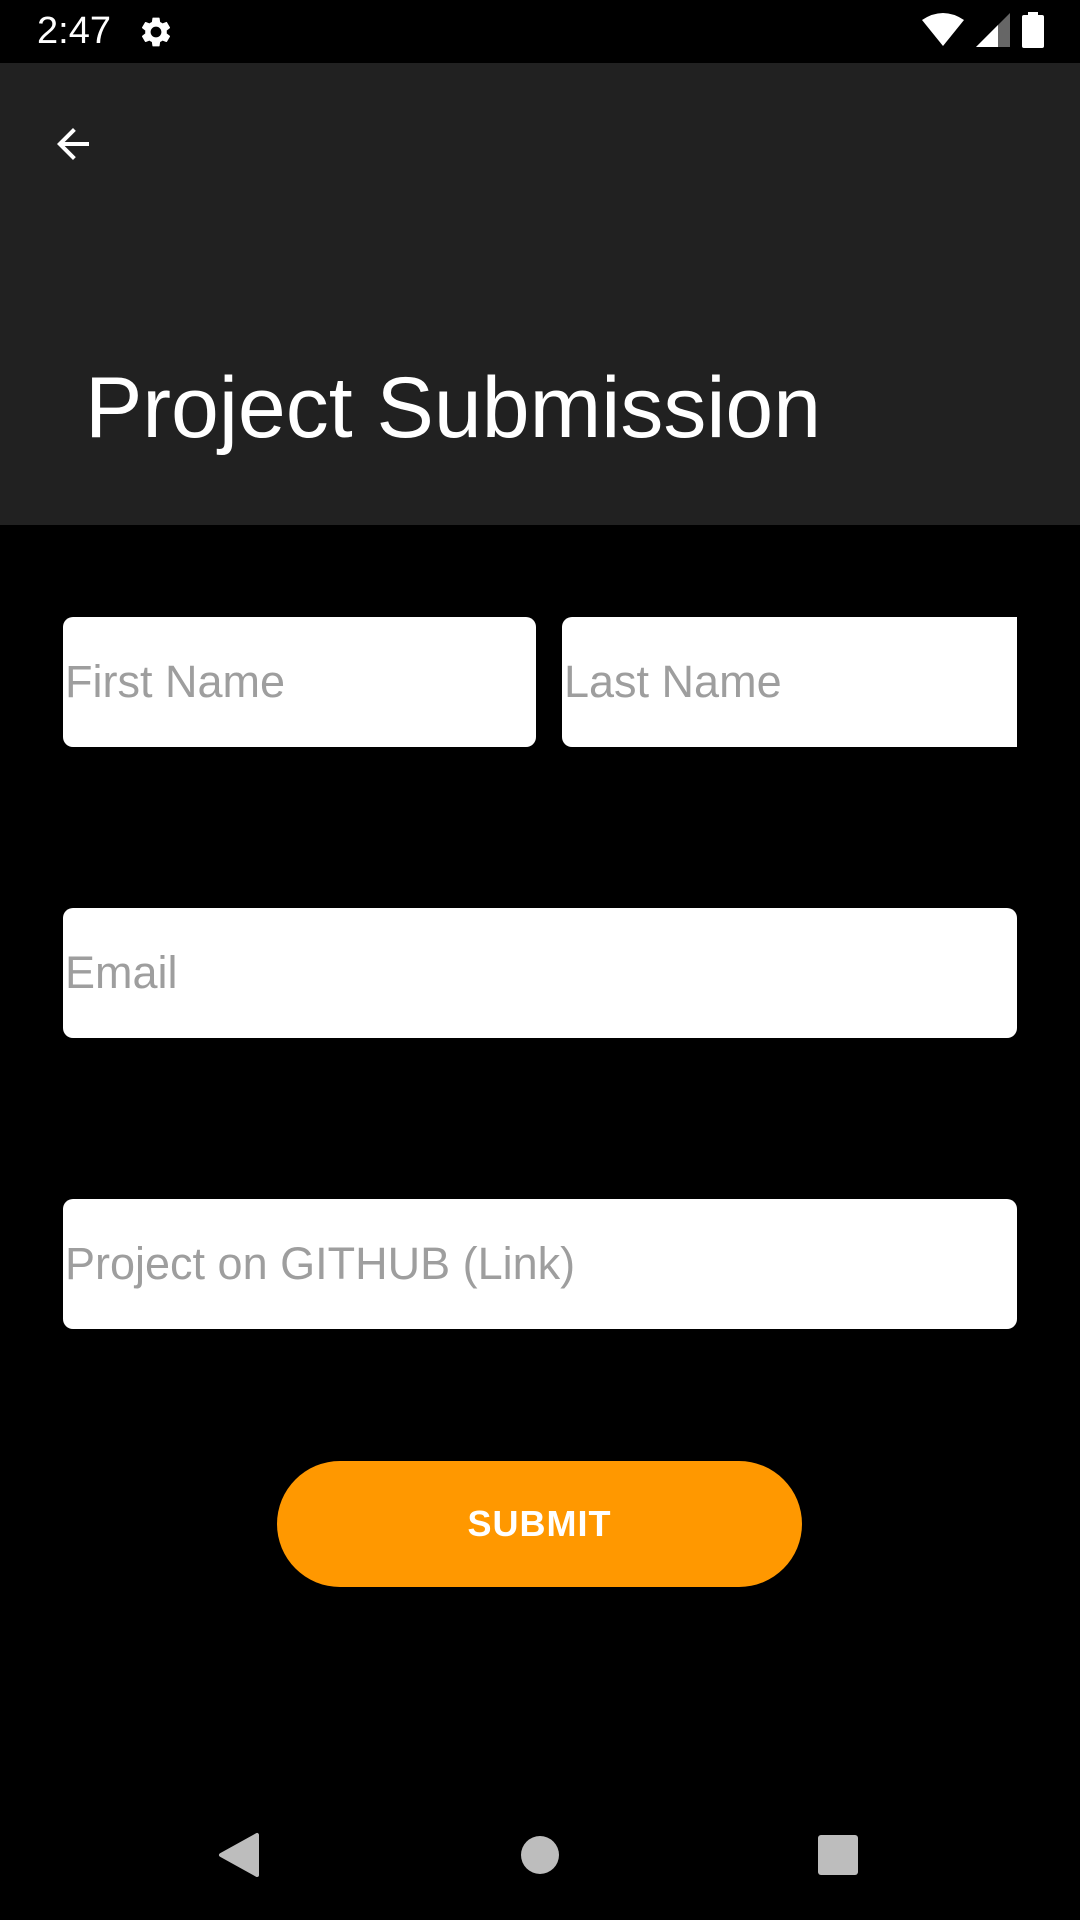  What do you see at coordinates (156, 32) in the screenshot?
I see `gear-icon` at bounding box center [156, 32].